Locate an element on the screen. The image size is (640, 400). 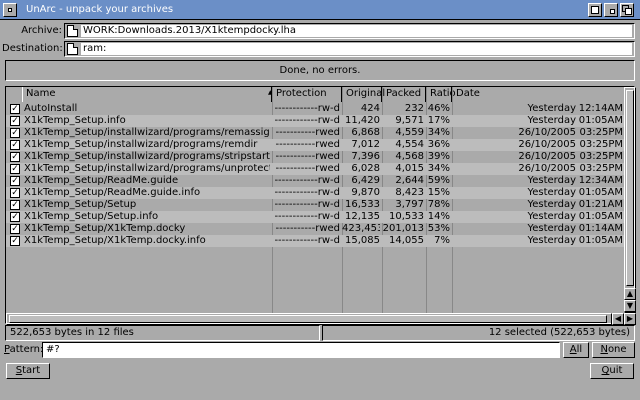
cell-ratio: 59% is located at coordinates (438, 180).